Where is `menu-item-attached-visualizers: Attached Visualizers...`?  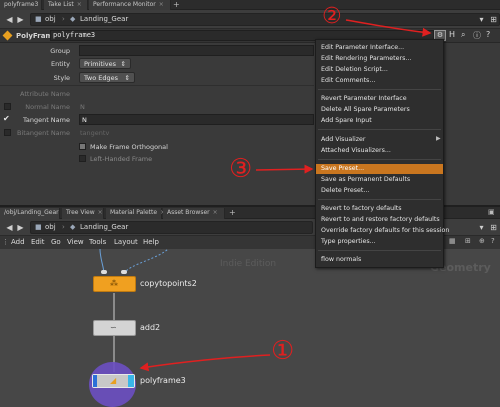 menu-item-attached-visualizers: Attached Visualizers... is located at coordinates (379, 151).